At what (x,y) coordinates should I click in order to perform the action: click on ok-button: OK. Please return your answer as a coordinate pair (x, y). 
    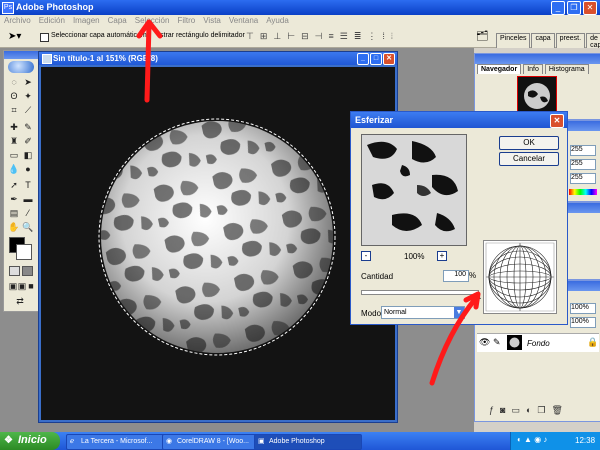
    Looking at the image, I should click on (529, 143).